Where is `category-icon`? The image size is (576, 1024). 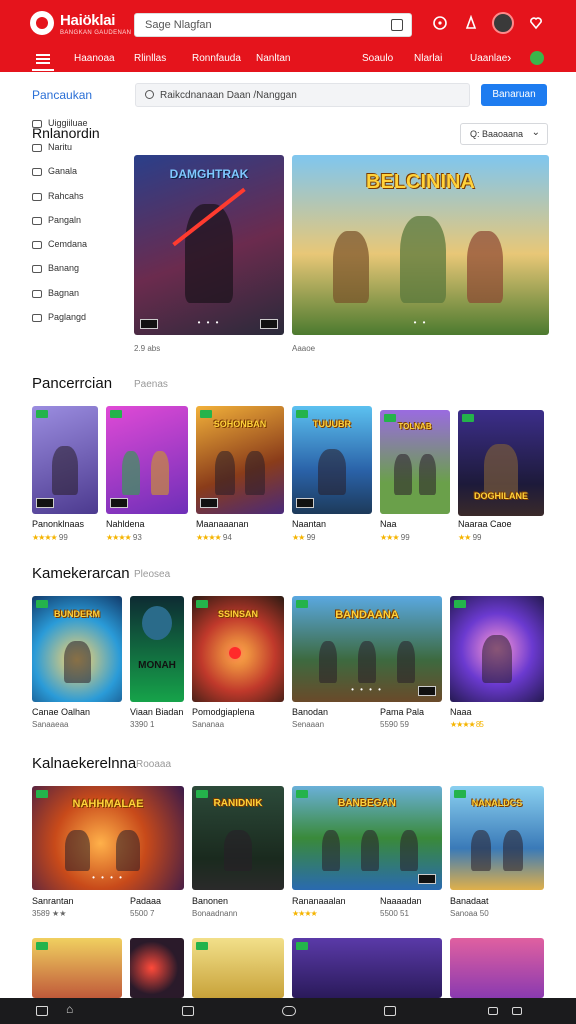
category-icon is located at coordinates (37, 171).